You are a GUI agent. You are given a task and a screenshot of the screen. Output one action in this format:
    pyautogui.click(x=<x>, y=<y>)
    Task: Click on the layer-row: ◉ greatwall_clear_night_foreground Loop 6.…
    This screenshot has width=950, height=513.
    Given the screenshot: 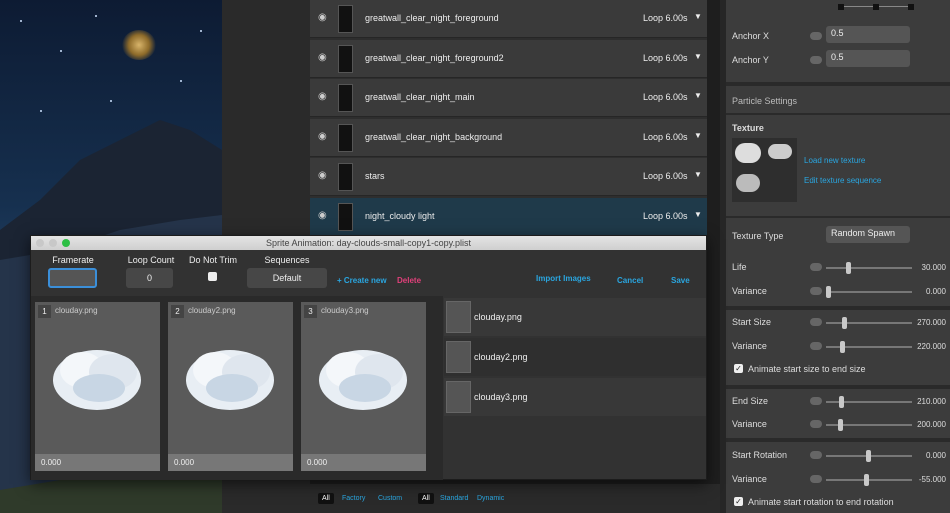 What is the action you would take?
    pyautogui.click(x=508, y=19)
    